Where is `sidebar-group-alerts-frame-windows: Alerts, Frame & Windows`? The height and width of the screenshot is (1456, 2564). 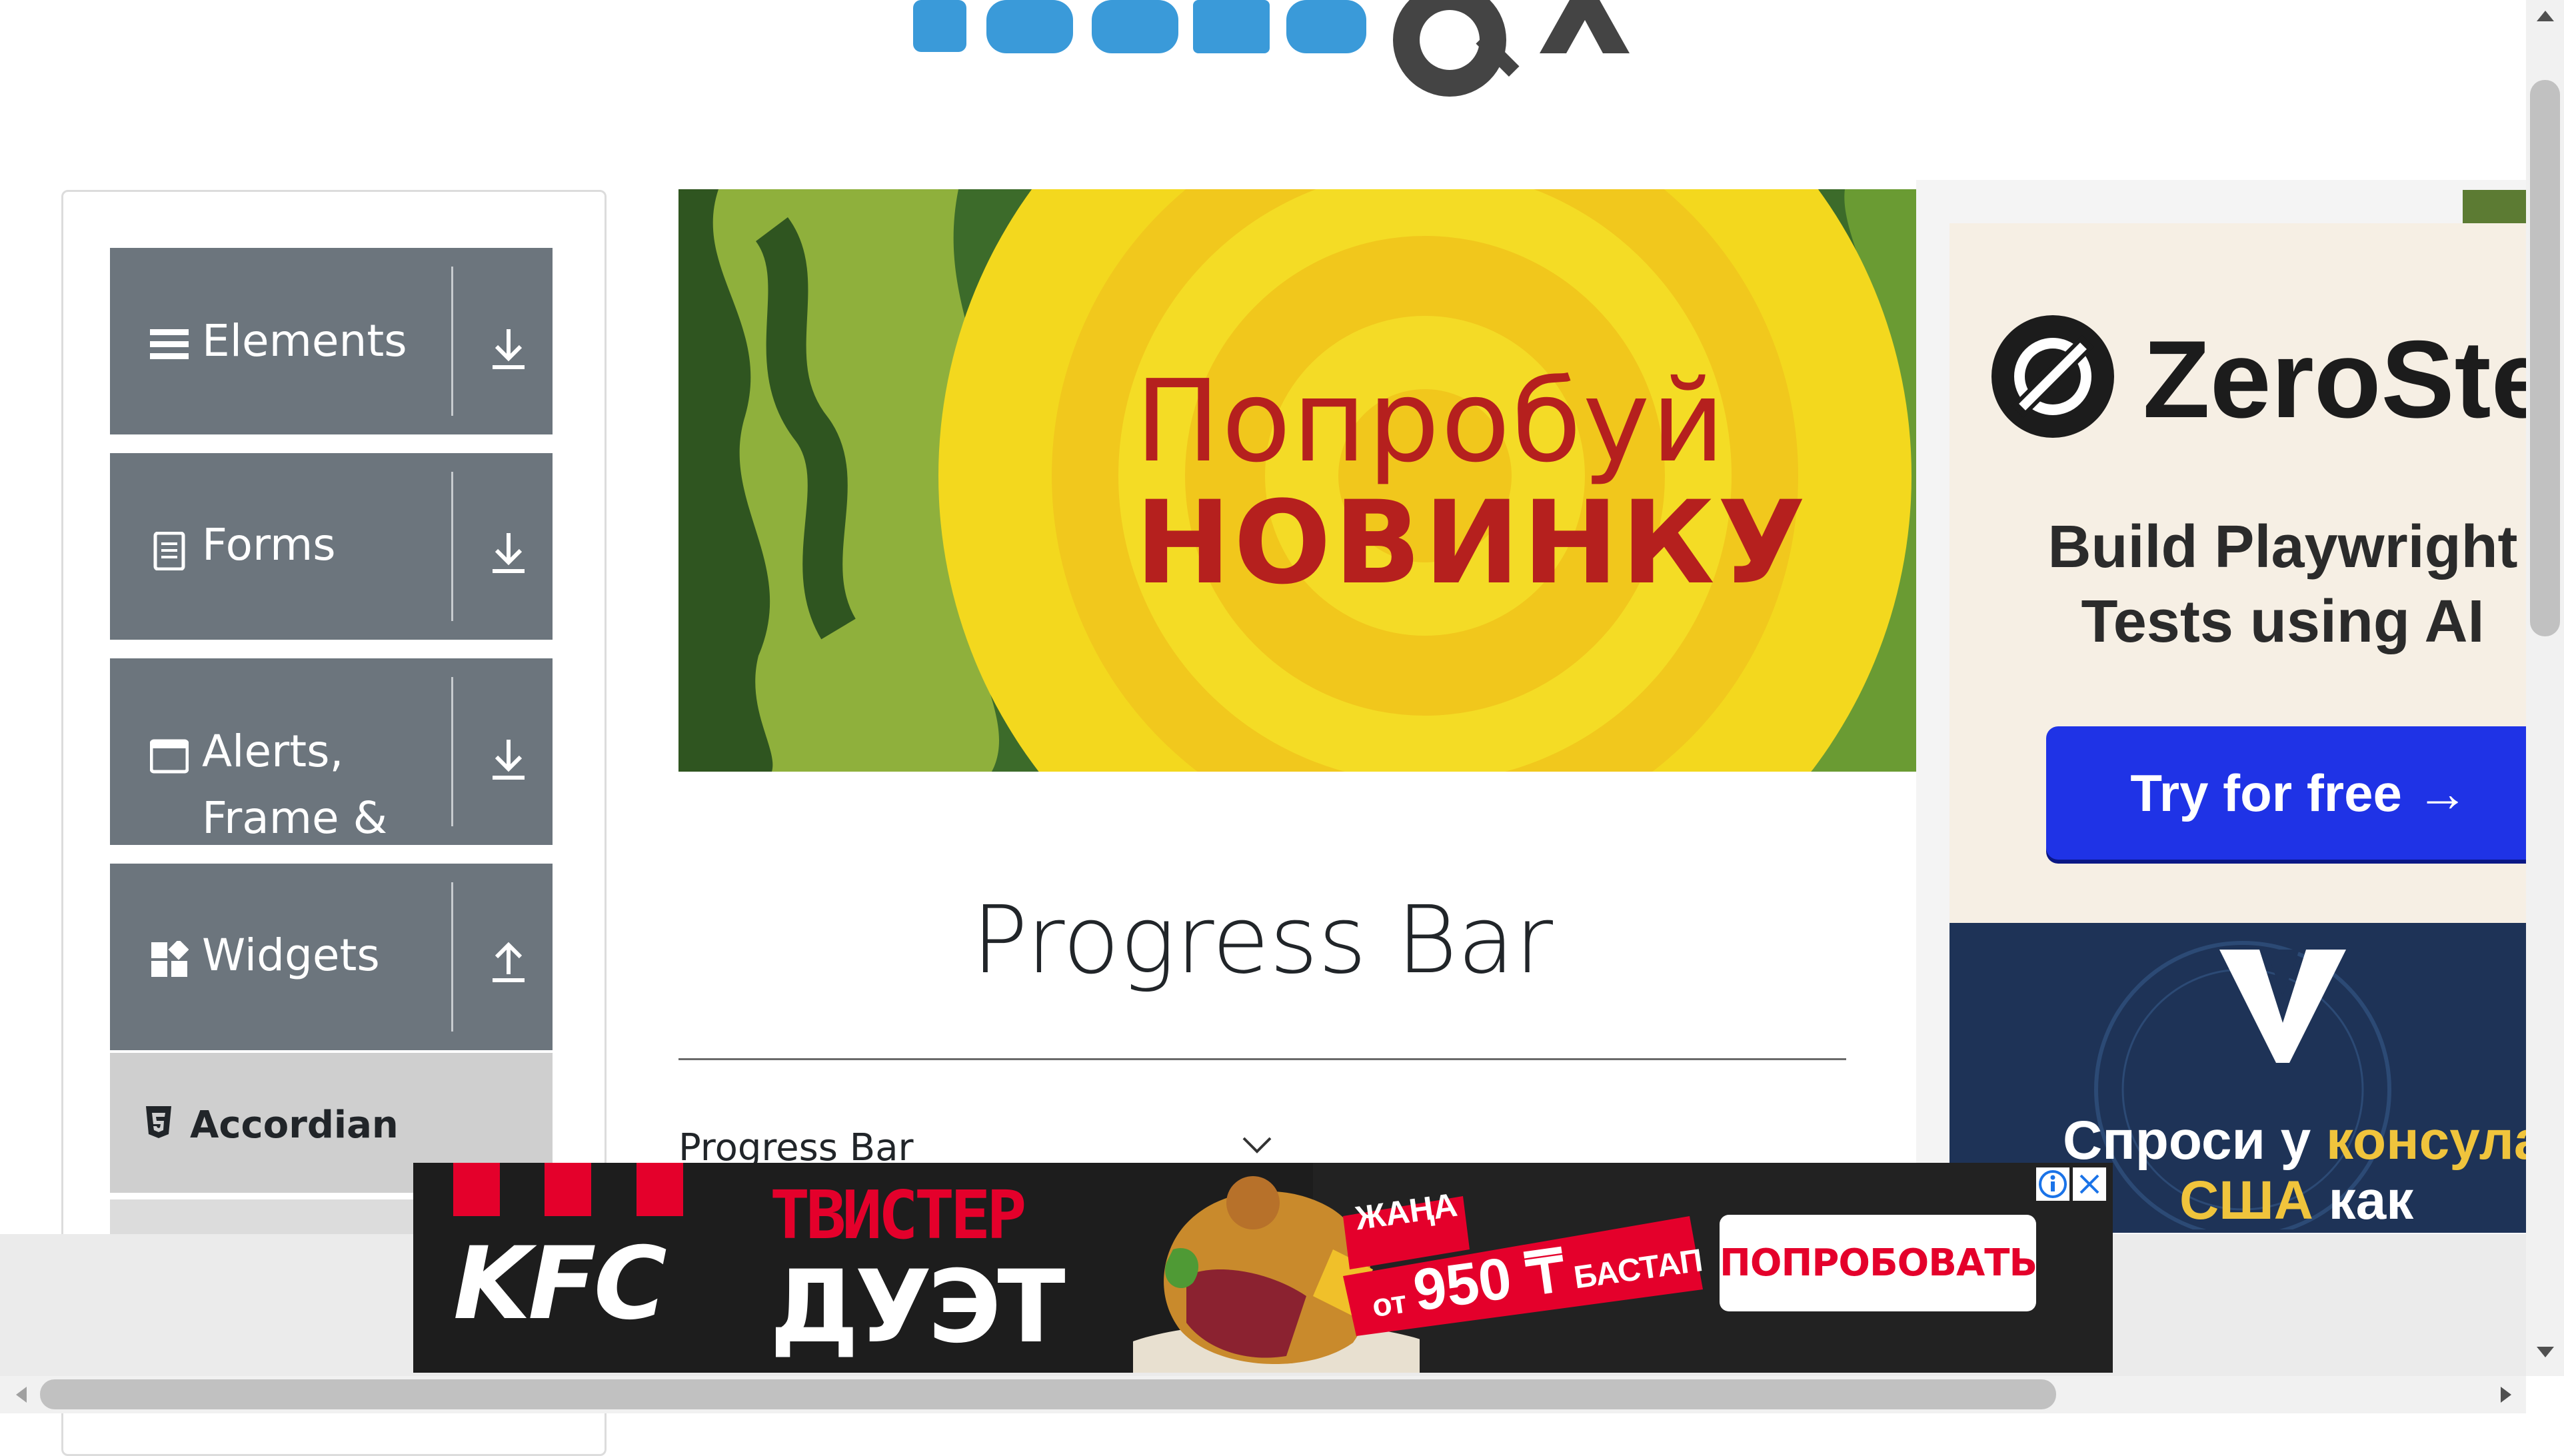 sidebar-group-alerts-frame-windows: Alerts, Frame & Windows is located at coordinates (331, 784).